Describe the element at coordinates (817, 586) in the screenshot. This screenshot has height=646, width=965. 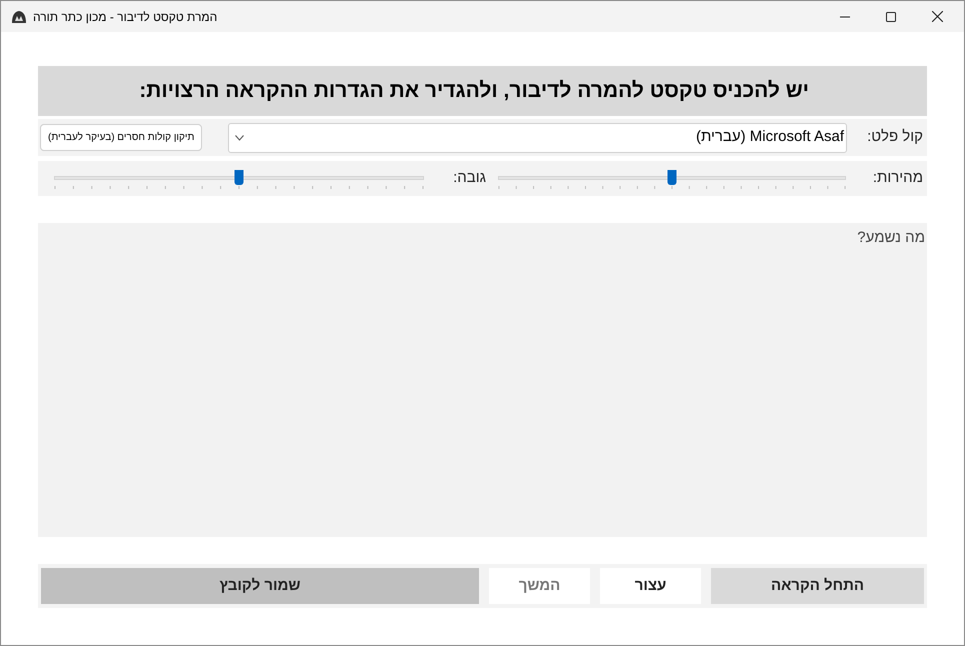
I see `action-button: התחל הקראה` at that location.